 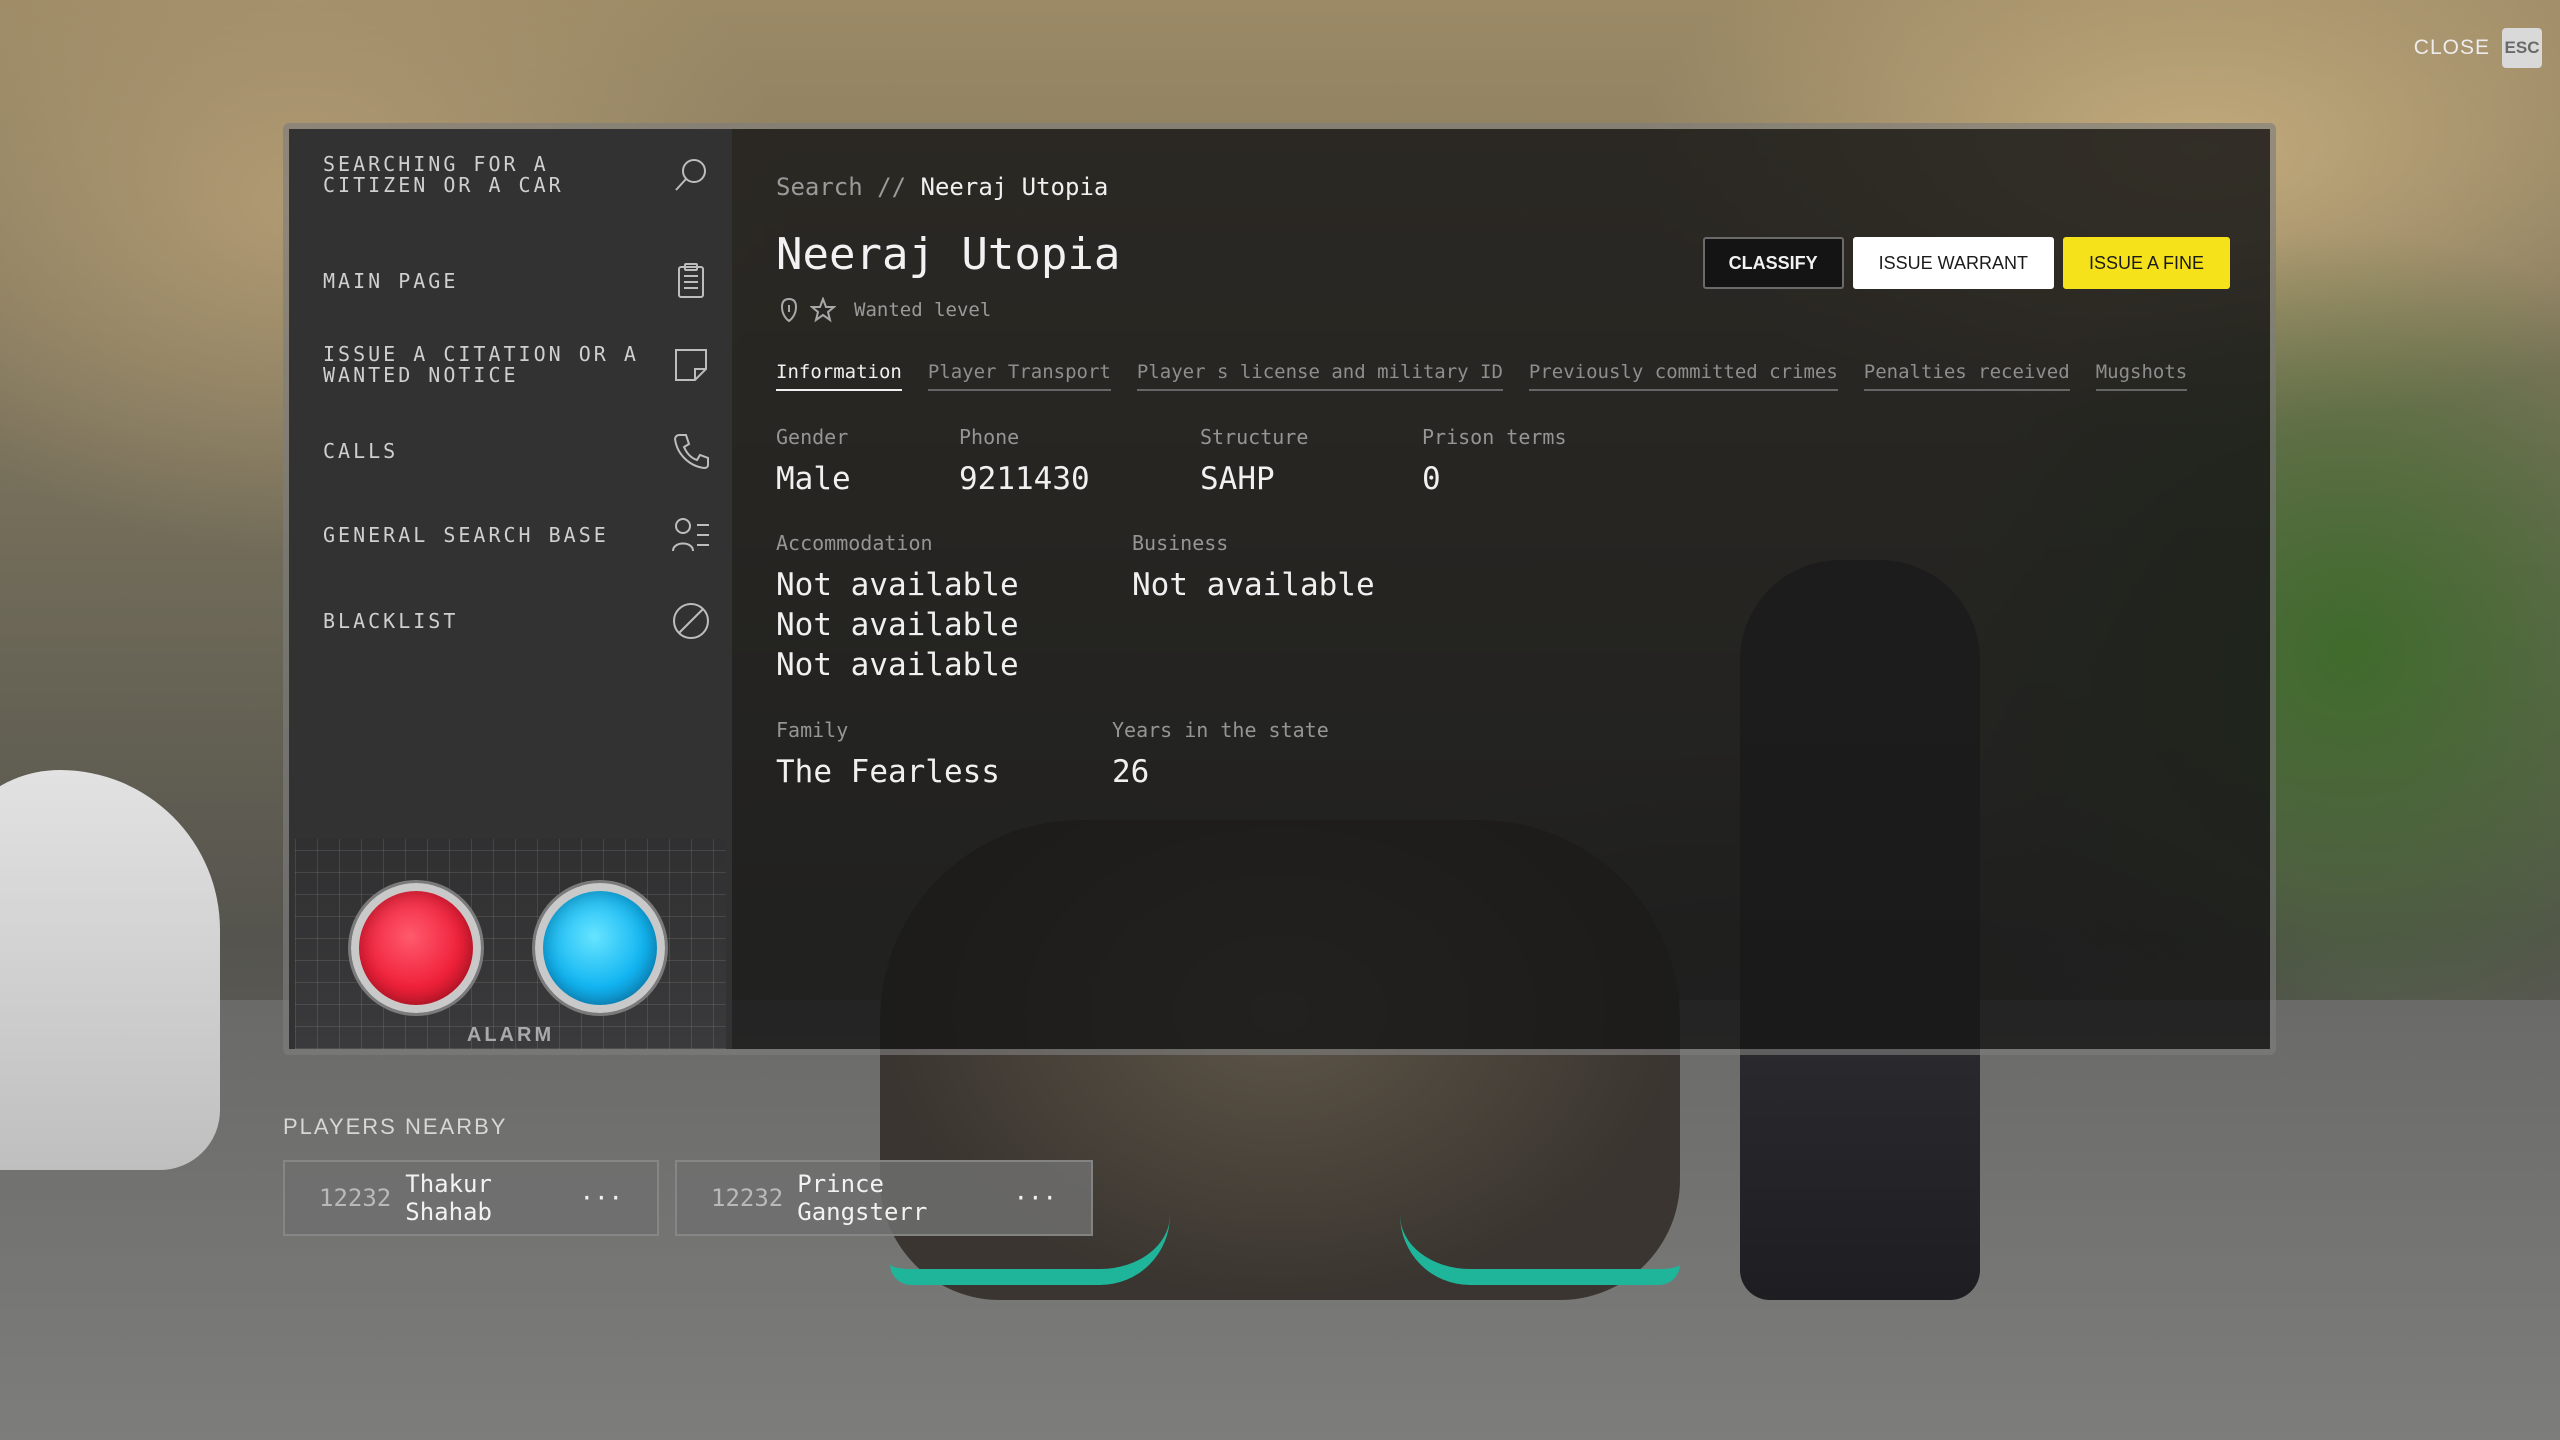 What do you see at coordinates (600, 948) in the screenshot?
I see `alarm-blue-button` at bounding box center [600, 948].